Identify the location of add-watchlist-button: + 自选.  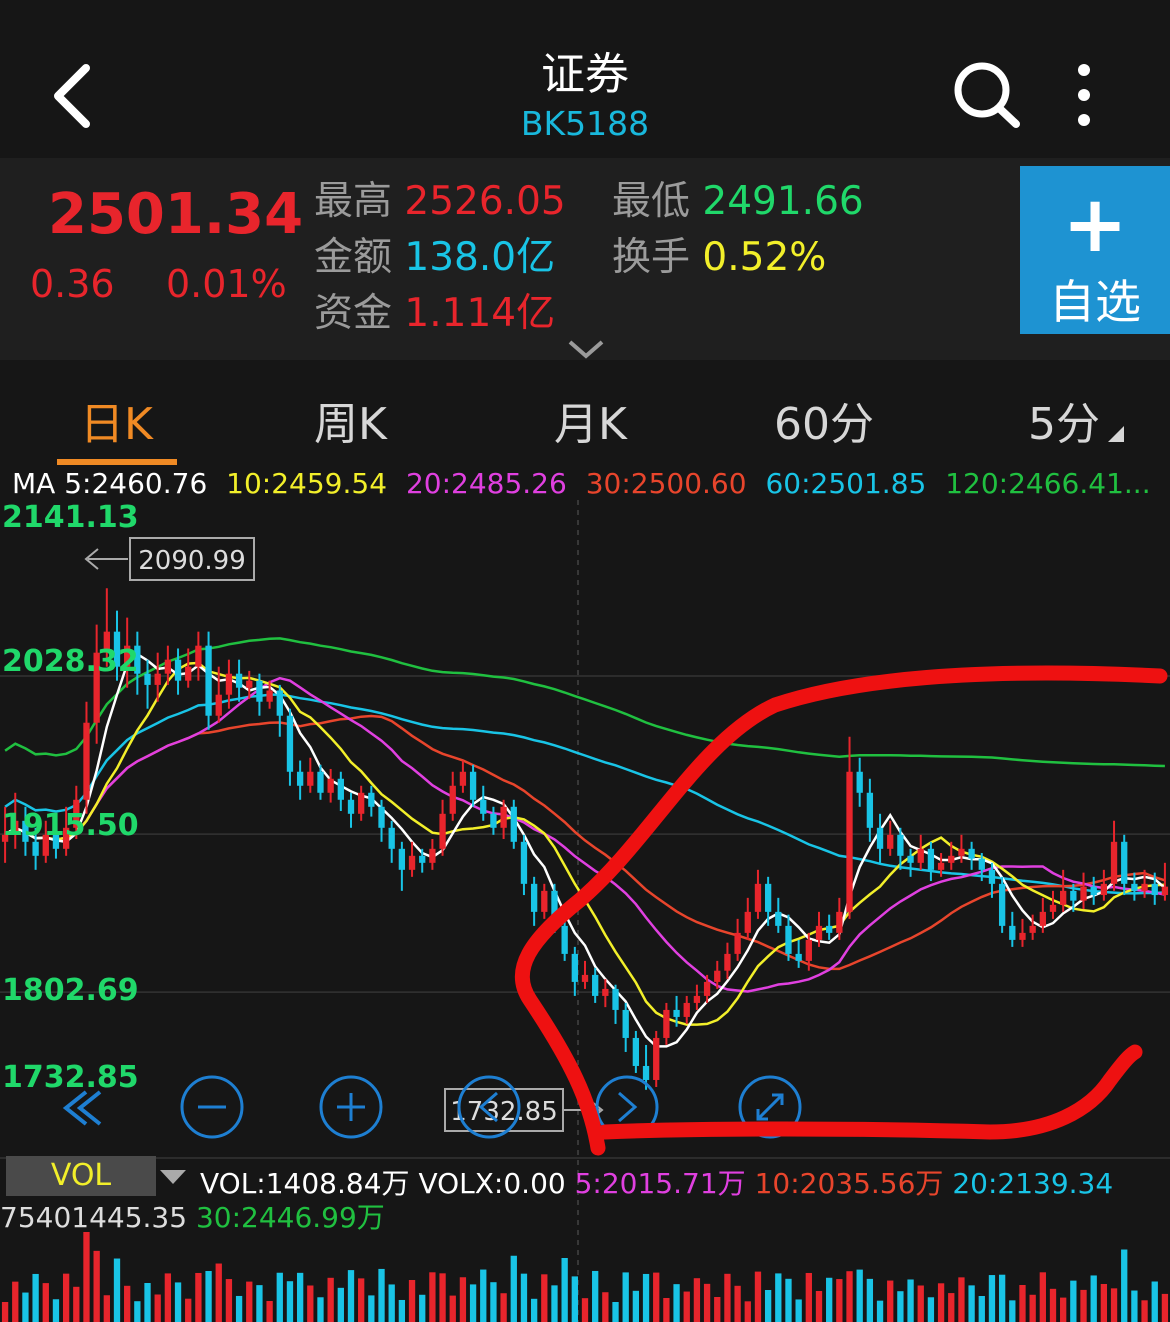
(1095, 250).